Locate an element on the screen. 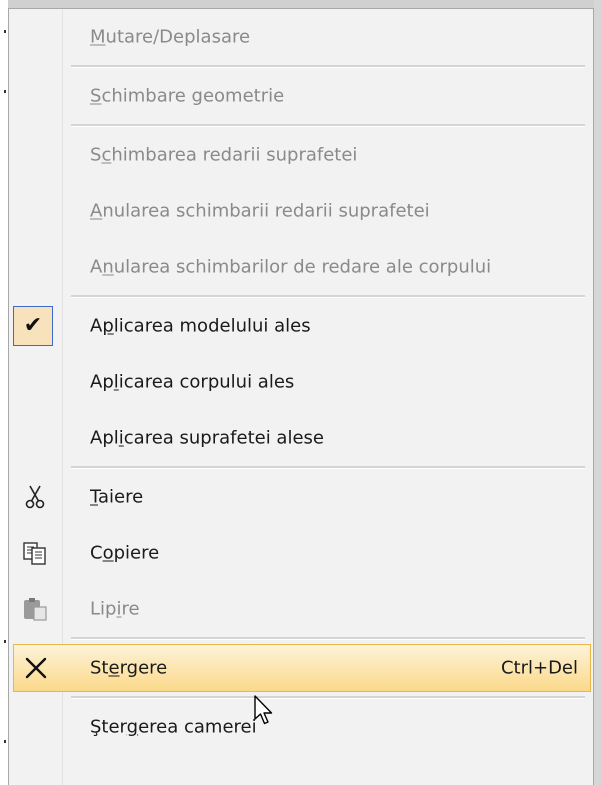 Image resolution: width=602 pixels, height=785 pixels. menu-item-label: Taiere is located at coordinates (117, 497).